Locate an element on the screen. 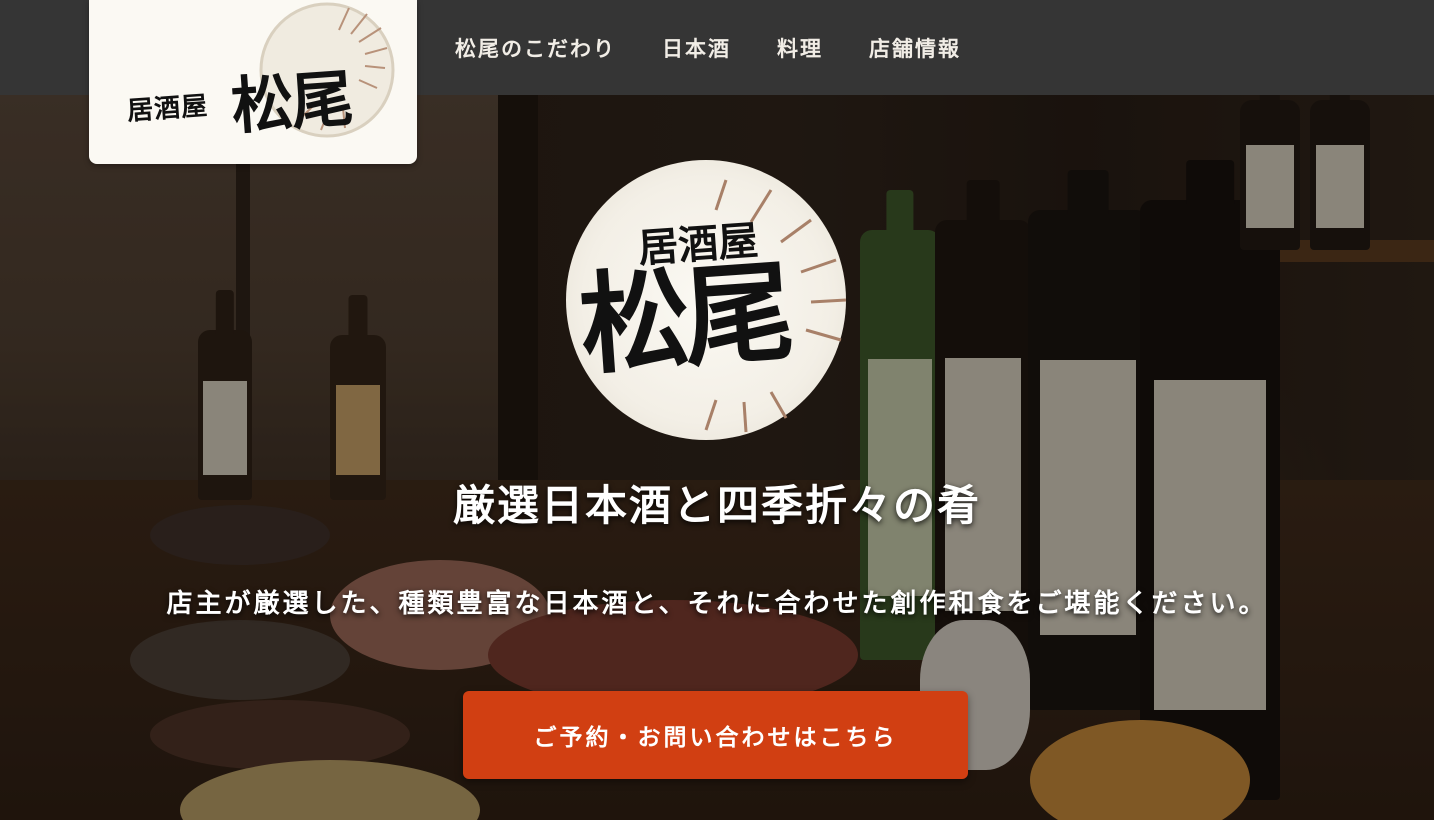 The image size is (1434, 820). logo-prefix-text: 居酒屋 is located at coordinates (168, 109).